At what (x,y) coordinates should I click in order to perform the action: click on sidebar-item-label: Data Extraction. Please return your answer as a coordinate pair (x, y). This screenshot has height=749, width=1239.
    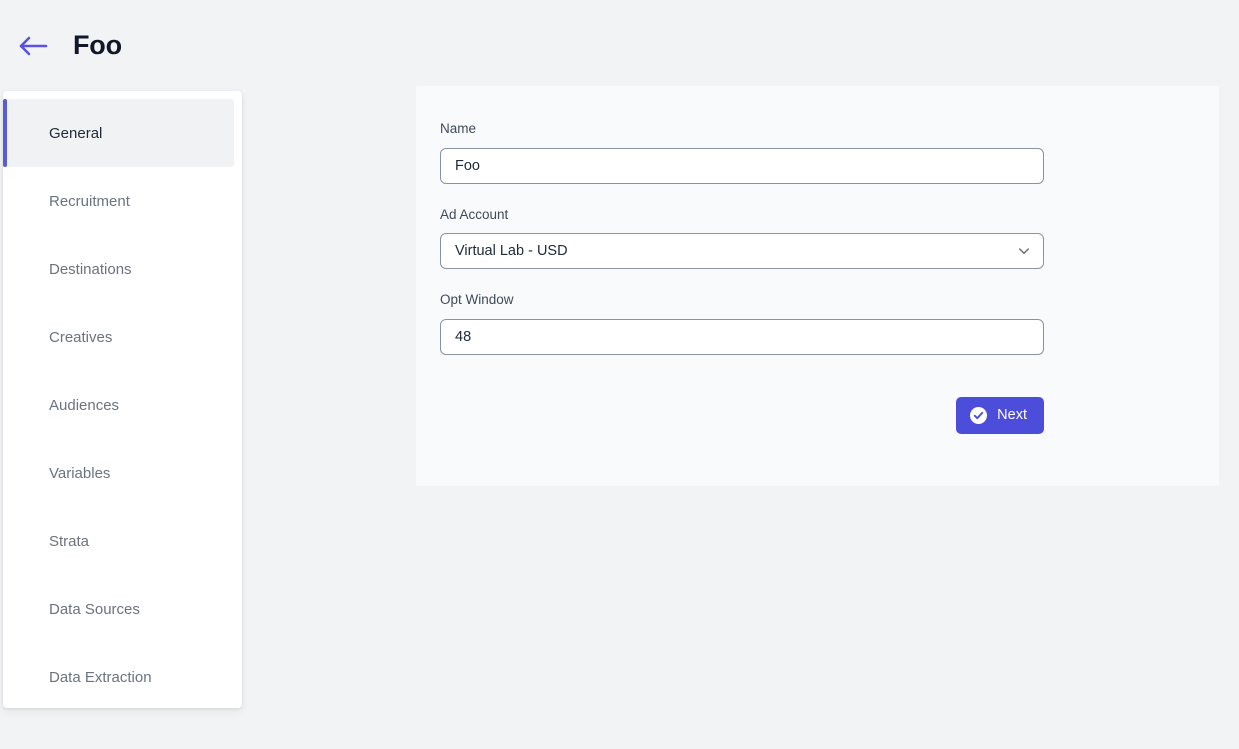
    Looking at the image, I should click on (100, 677).